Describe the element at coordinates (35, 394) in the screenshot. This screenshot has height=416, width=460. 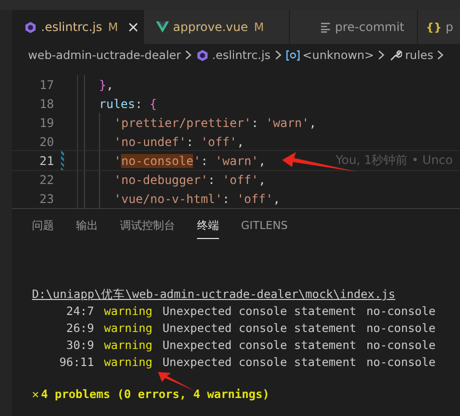
I see `cross-icon: ✕` at that location.